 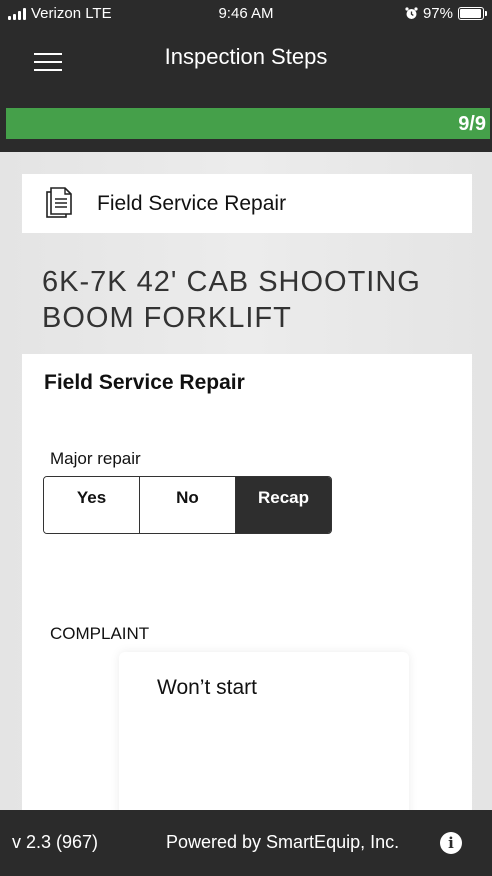 What do you see at coordinates (437, 13) in the screenshot?
I see `battery-percent: 97%` at bounding box center [437, 13].